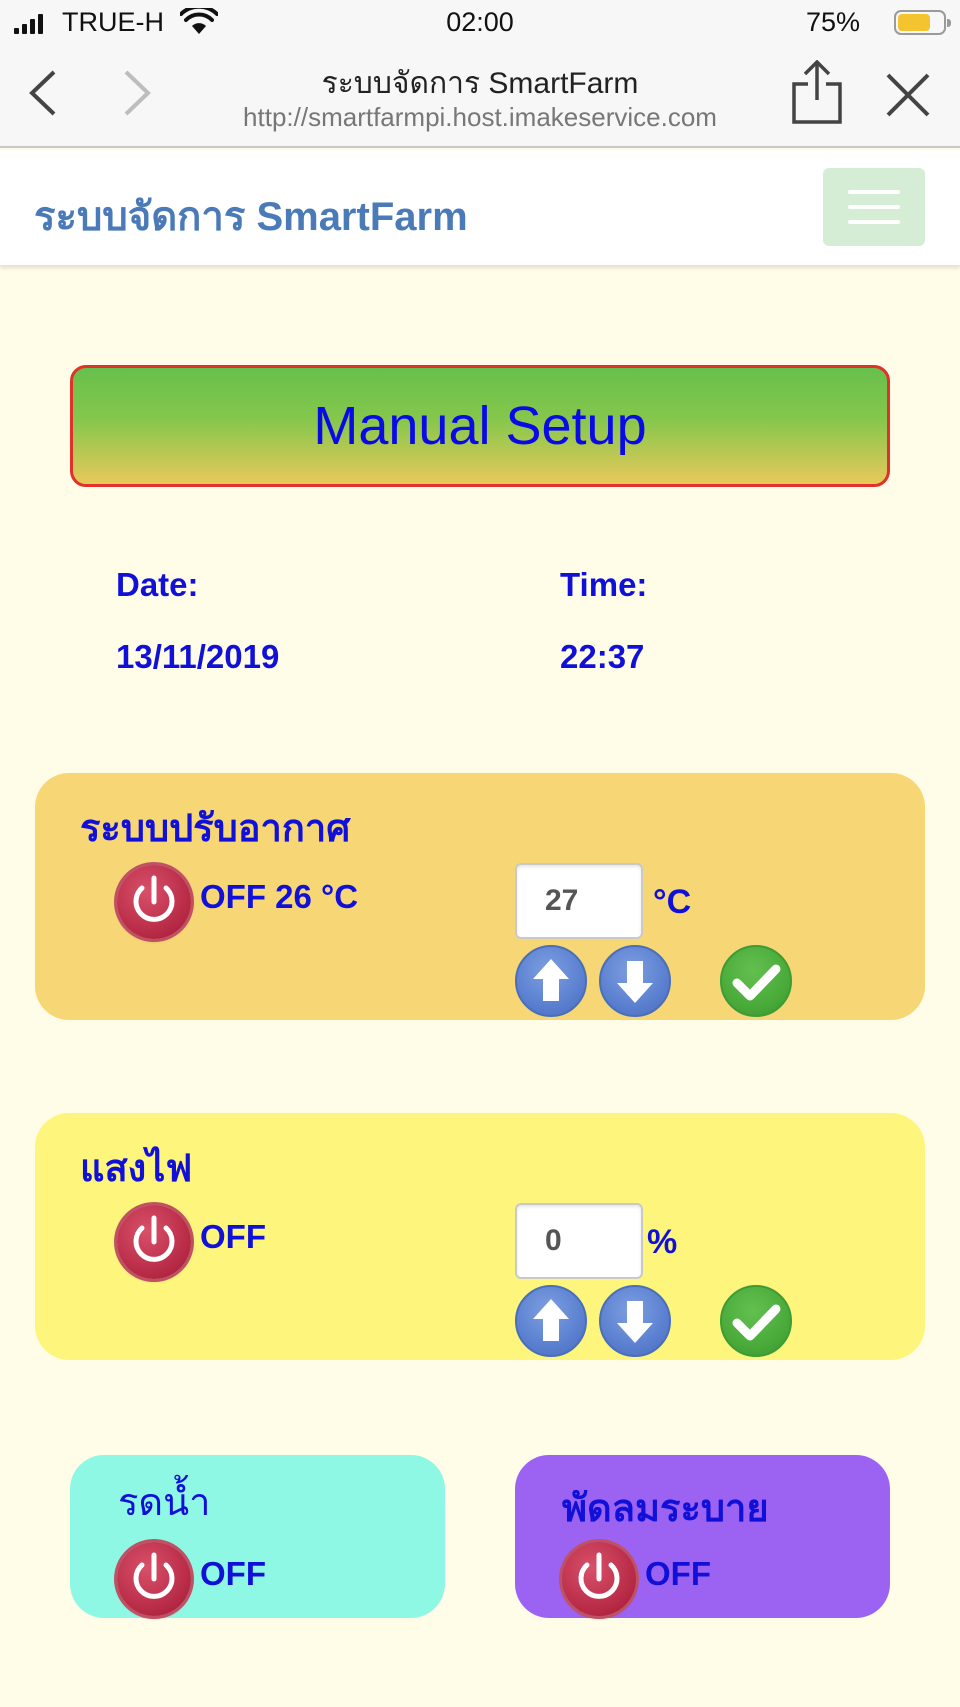 Image resolution: width=960 pixels, height=1707 pixels. What do you see at coordinates (279, 896) in the screenshot?
I see `air-conditioner-status: OFF 26 °C` at bounding box center [279, 896].